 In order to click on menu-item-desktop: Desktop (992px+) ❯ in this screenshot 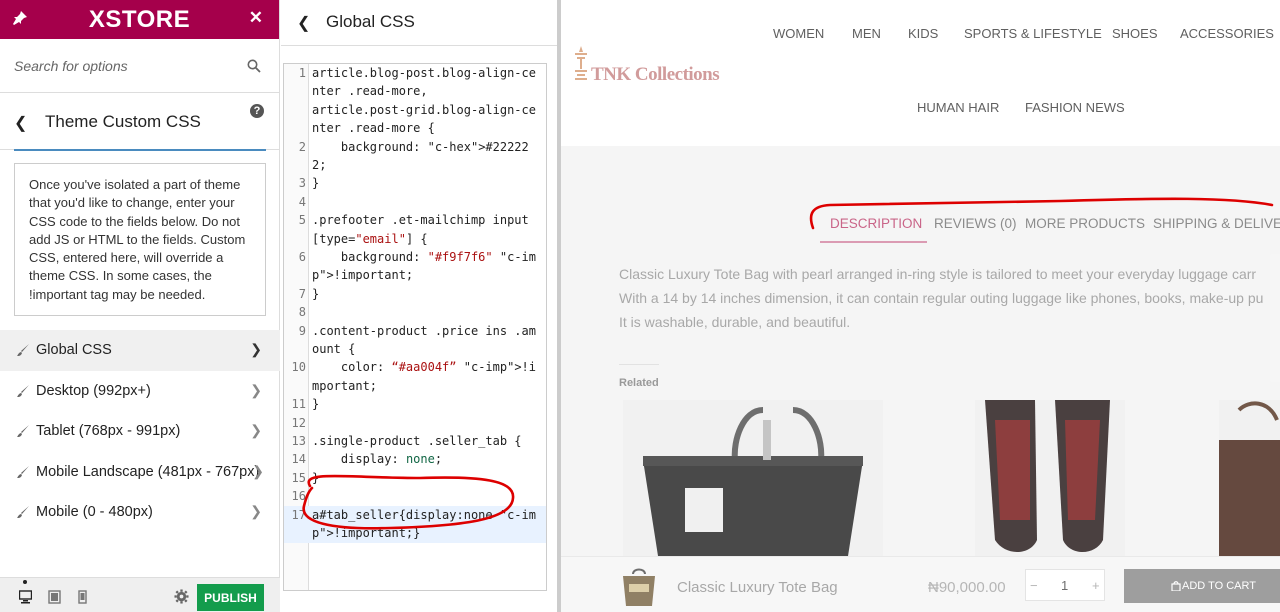, I will do `click(140, 391)`.